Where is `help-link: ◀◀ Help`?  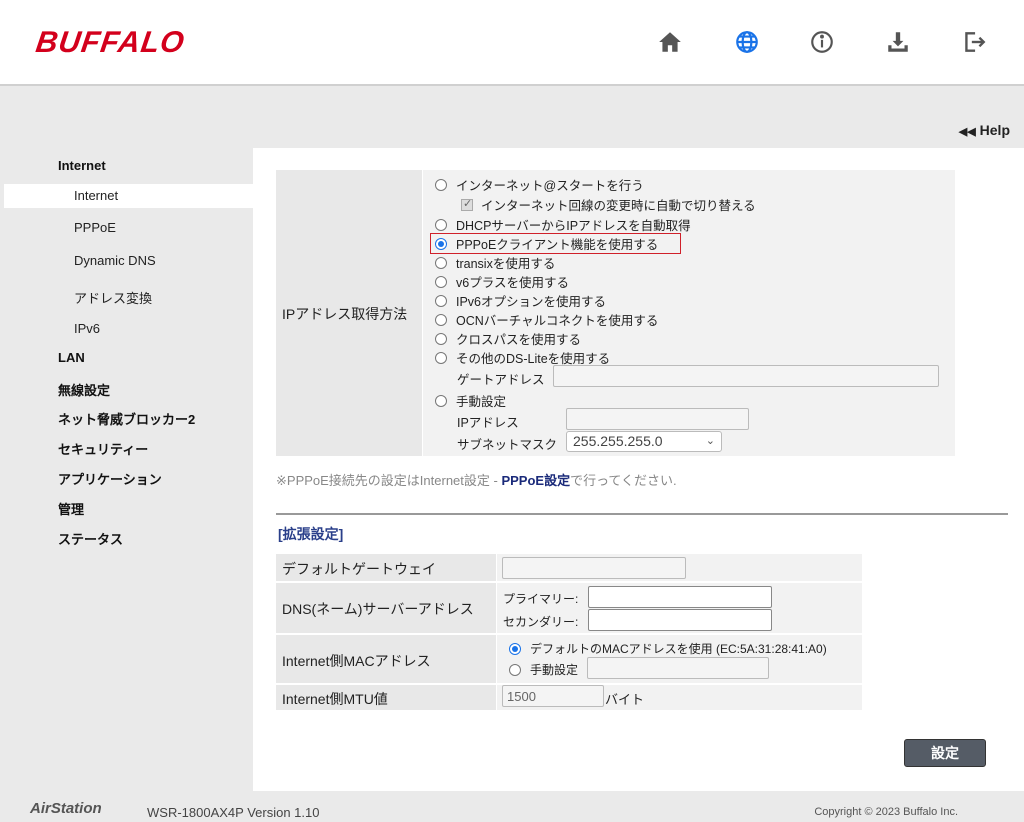 help-link: ◀◀ Help is located at coordinates (984, 130).